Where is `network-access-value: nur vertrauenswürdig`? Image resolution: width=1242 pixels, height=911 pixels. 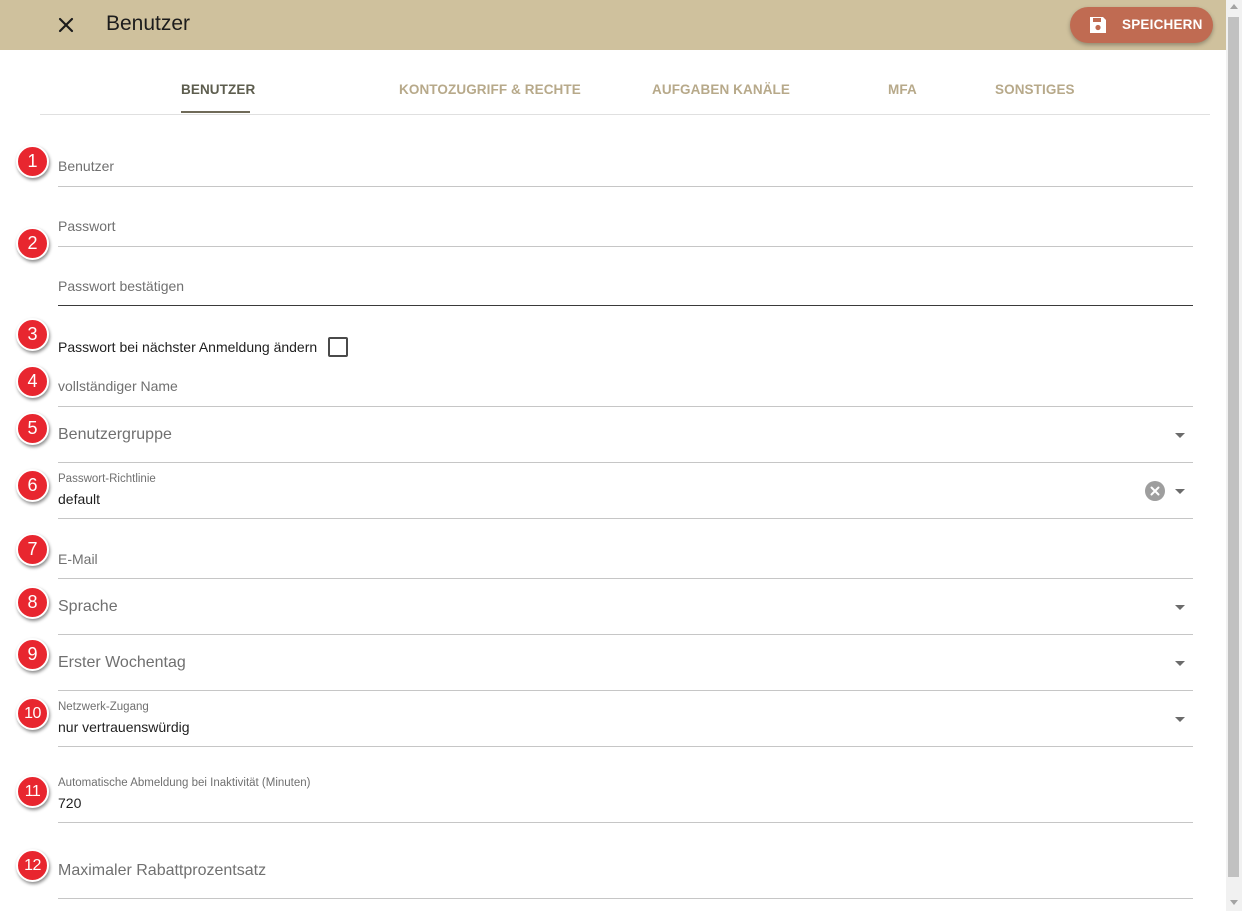
network-access-value: nur vertrauenswürdig is located at coordinates (124, 727).